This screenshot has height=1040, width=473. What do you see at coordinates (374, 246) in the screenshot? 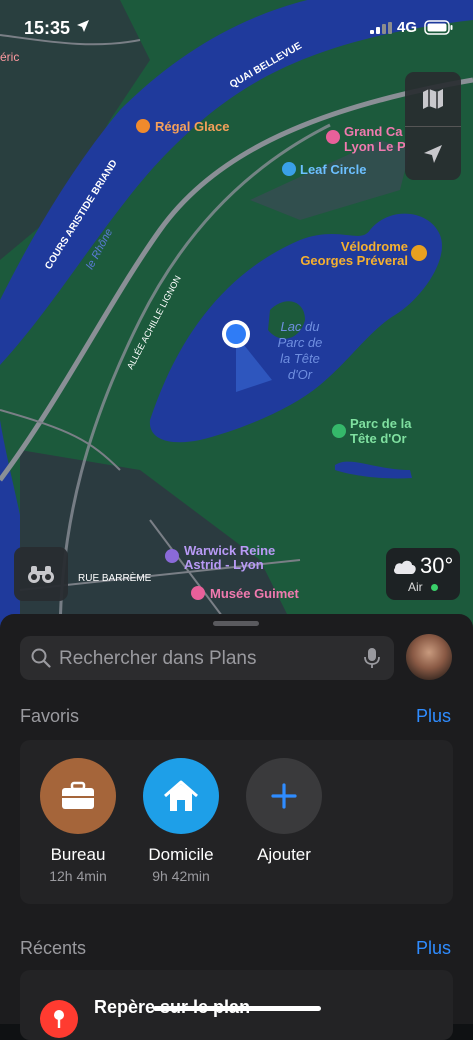
I see `poi-velodrome-label-1: Vélodrome` at bounding box center [374, 246].